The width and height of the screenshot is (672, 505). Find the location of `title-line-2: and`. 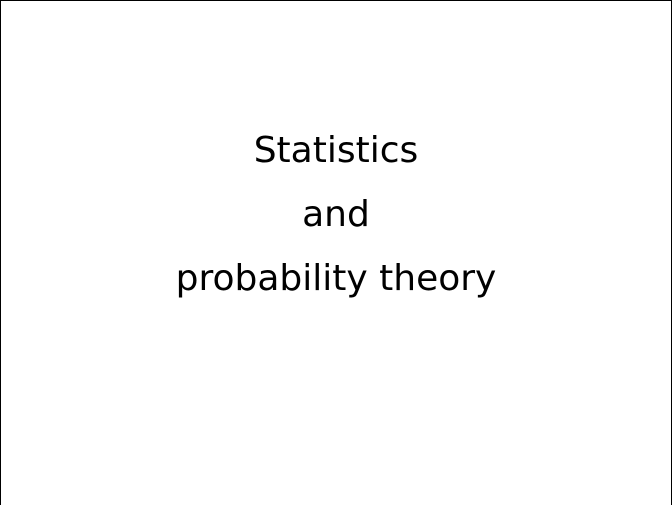

title-line-2: and is located at coordinates (336, 214).